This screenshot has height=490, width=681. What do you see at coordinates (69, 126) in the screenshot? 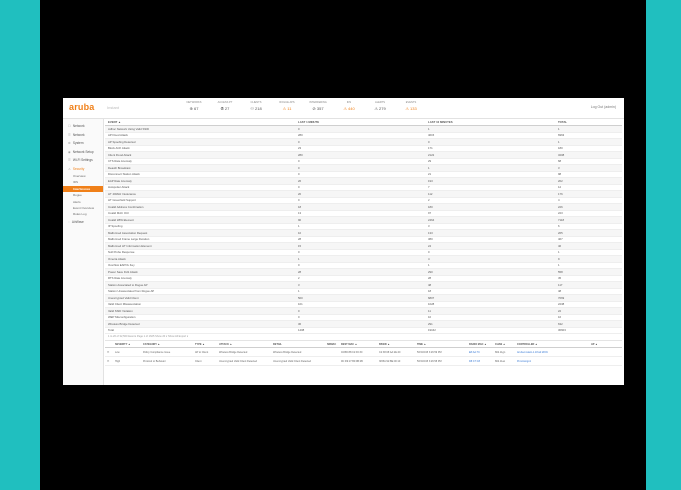
I see `network-icon: ☐` at bounding box center [69, 126].